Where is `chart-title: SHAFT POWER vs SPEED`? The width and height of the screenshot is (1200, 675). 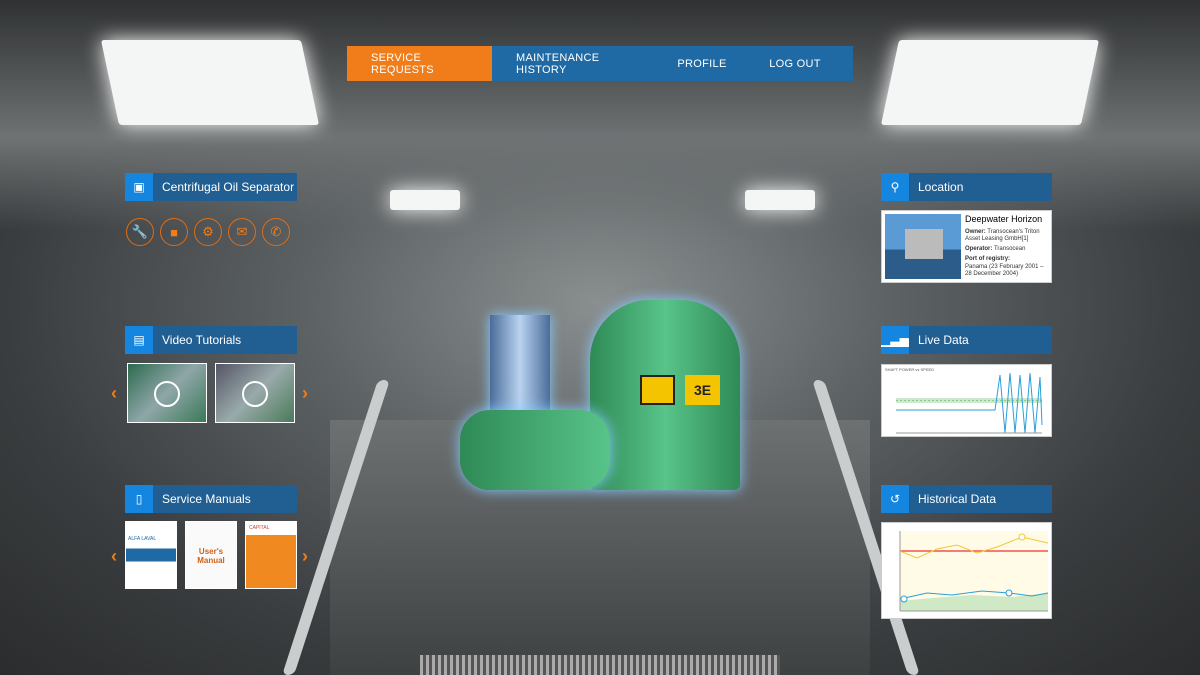 chart-title: SHAFT POWER vs SPEED is located at coordinates (910, 369).